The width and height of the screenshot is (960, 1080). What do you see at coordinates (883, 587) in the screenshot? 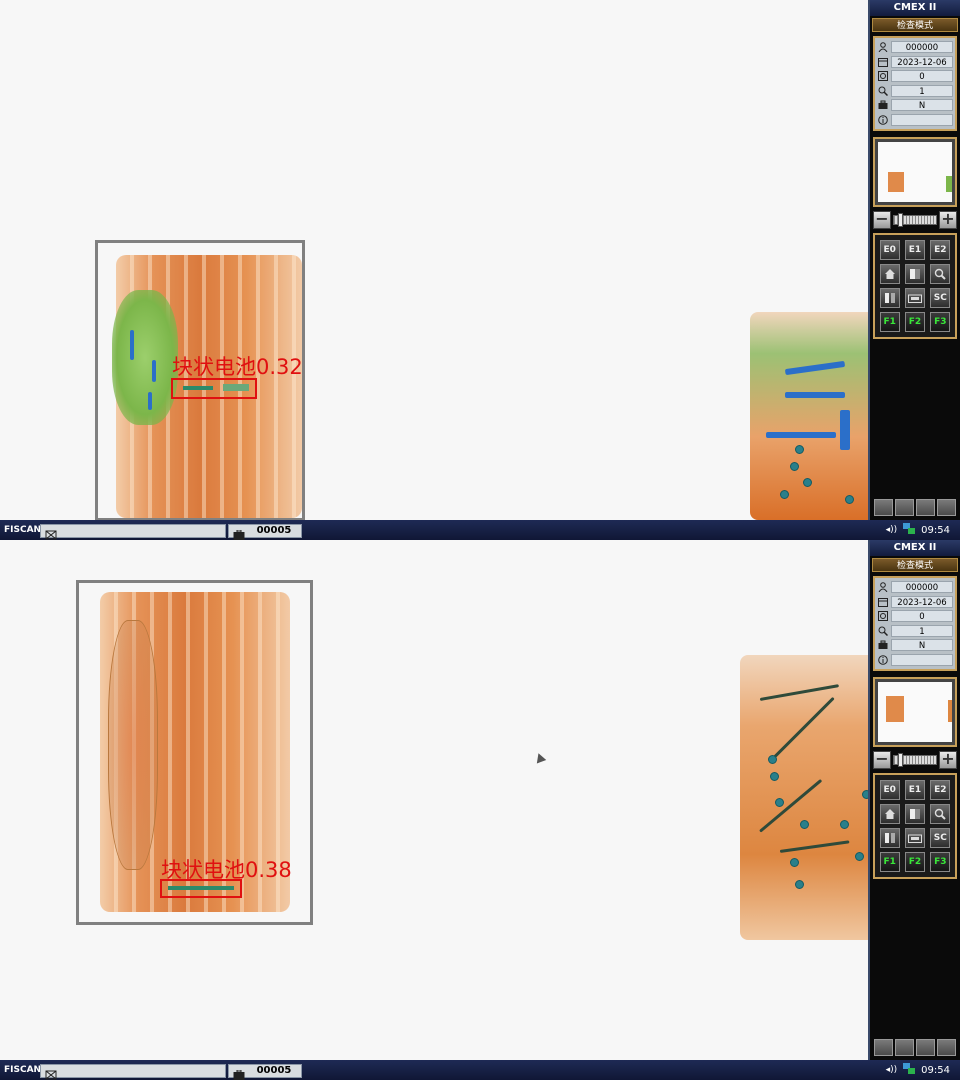
I see `user-icon` at bounding box center [883, 587].